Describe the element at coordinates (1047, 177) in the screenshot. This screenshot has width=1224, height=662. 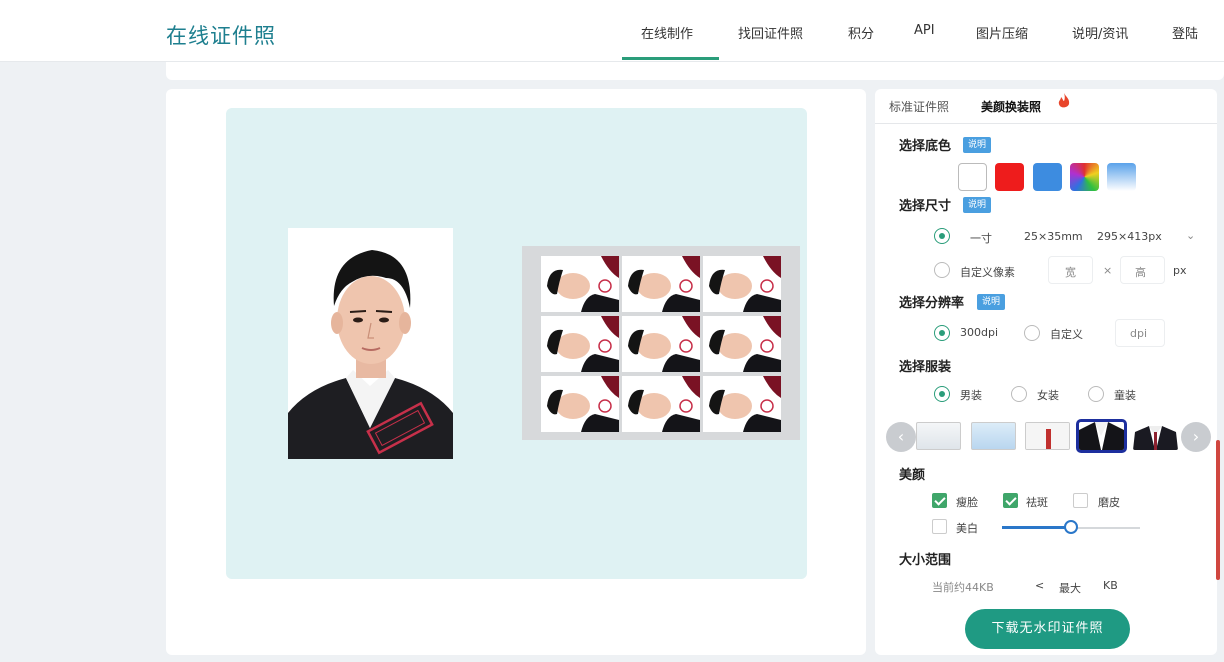
I see `swatch-blue` at that location.